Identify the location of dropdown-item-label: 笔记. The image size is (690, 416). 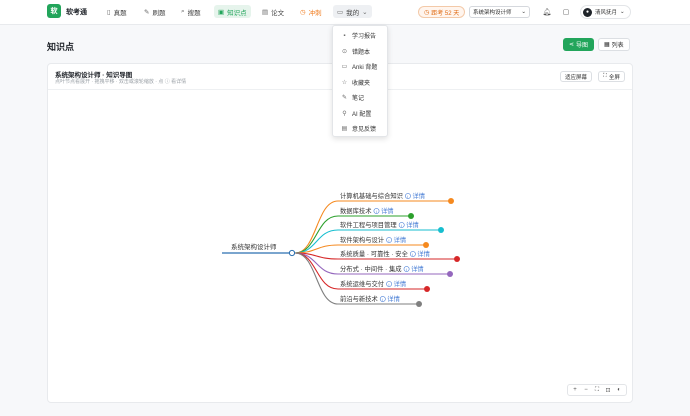
(358, 99).